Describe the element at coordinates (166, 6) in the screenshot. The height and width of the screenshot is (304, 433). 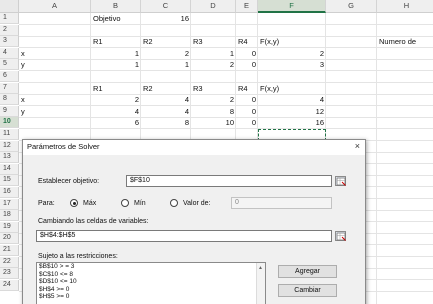
I see `column-header-c: C` at that location.